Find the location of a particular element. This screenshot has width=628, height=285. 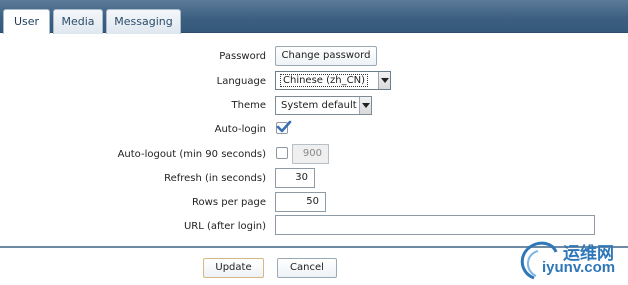

theme-label: Theme is located at coordinates (249, 105).